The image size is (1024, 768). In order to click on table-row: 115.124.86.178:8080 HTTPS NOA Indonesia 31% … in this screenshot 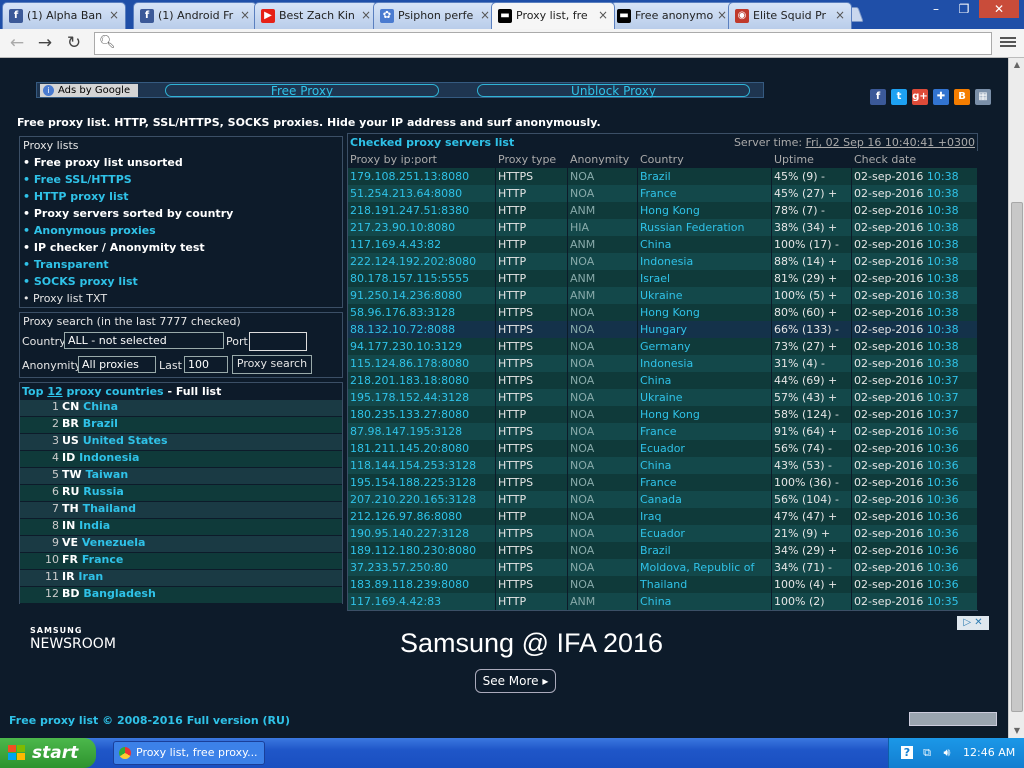, I will do `click(663, 363)`.